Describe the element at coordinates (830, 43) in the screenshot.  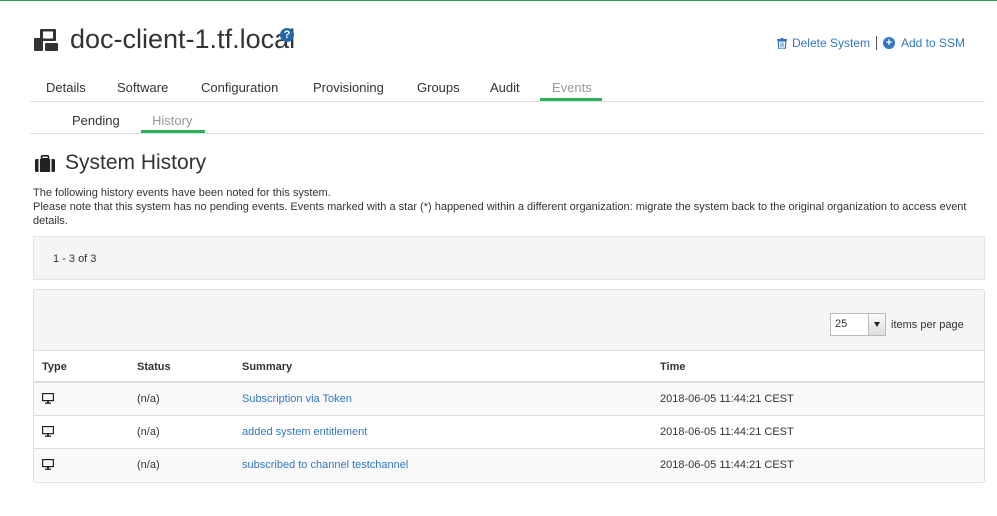
I see `delete-system-label: Delete System` at that location.